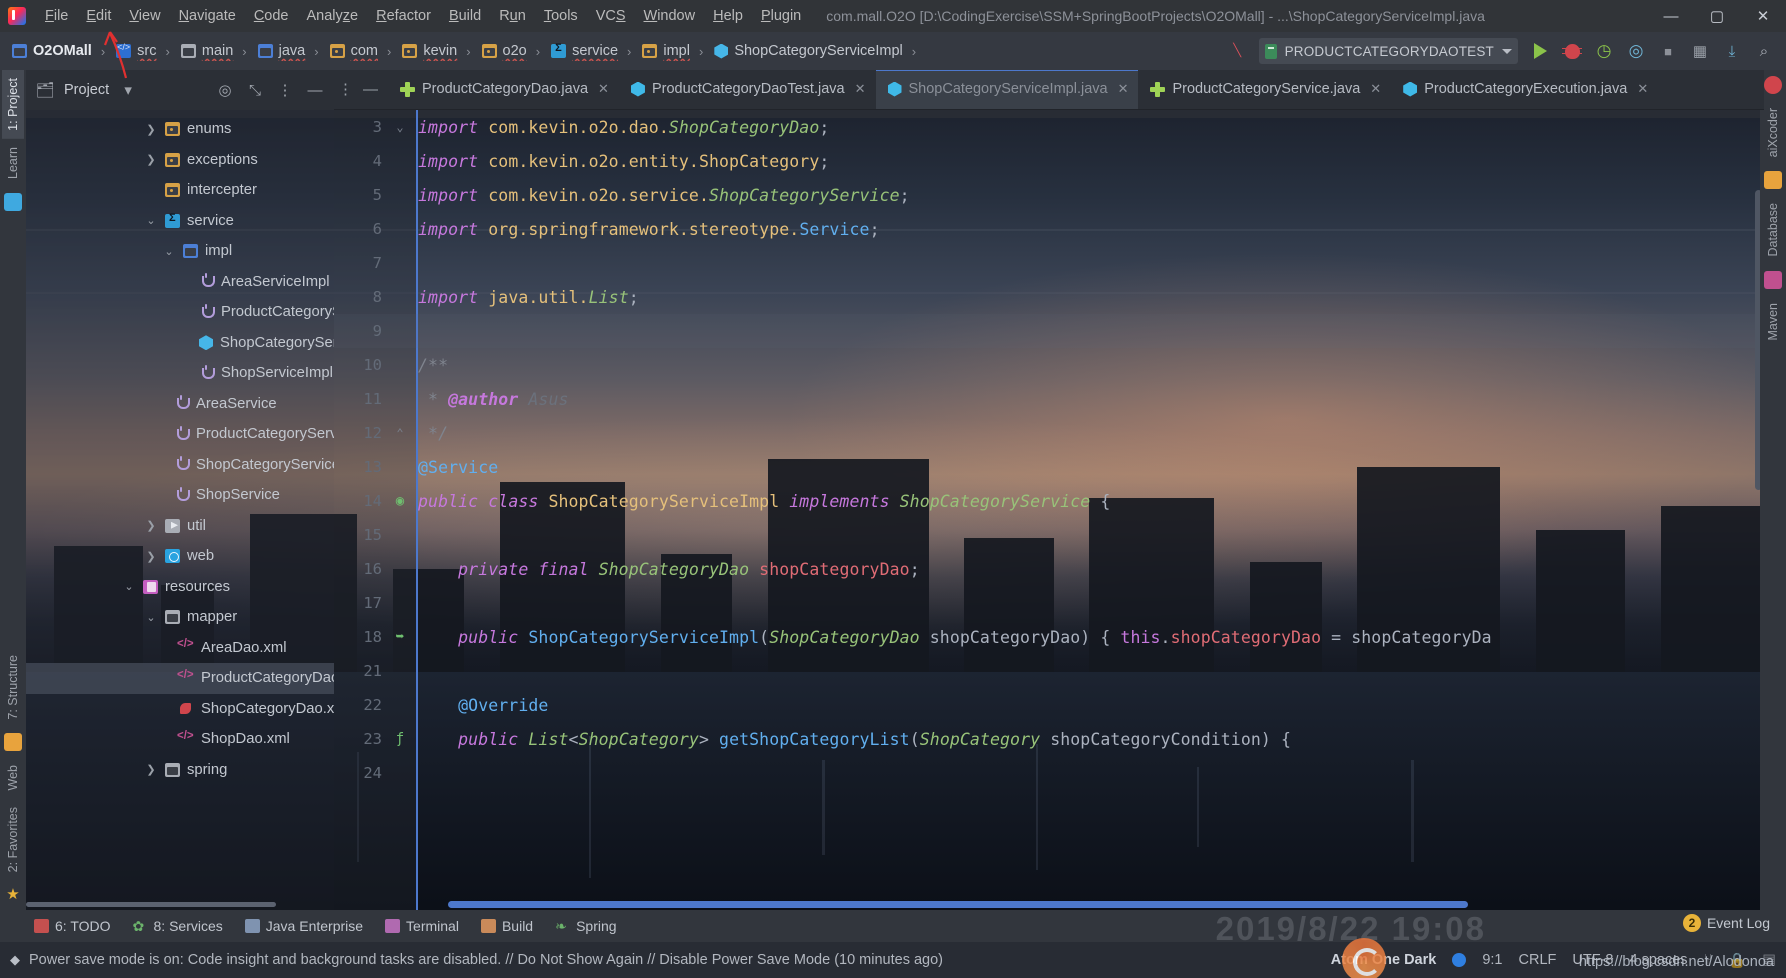  I want to click on tab-options-icon: ⋮, so click(345, 89).